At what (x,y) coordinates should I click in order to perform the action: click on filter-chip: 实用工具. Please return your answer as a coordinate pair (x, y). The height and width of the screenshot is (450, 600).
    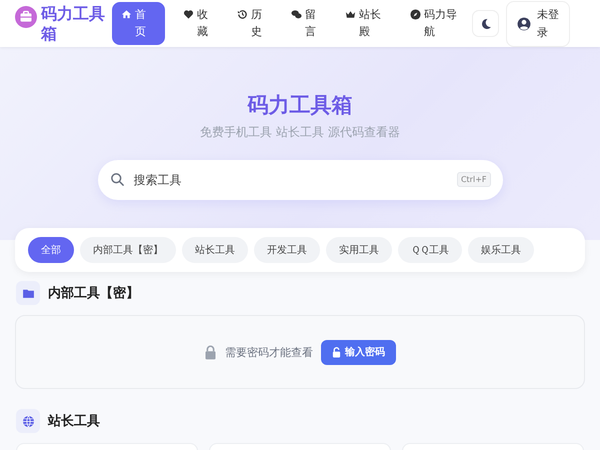
    Looking at the image, I should click on (359, 250).